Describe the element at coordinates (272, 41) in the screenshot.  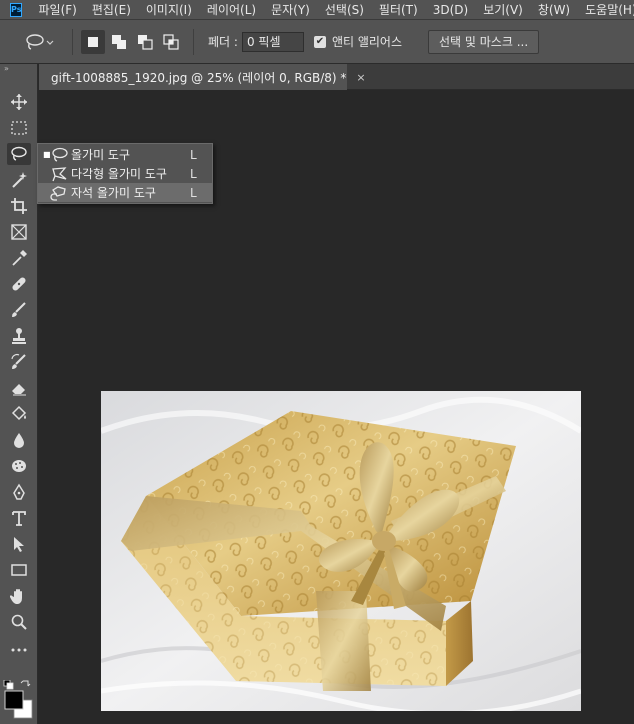
I see `feather-input: 0 픽셀` at that location.